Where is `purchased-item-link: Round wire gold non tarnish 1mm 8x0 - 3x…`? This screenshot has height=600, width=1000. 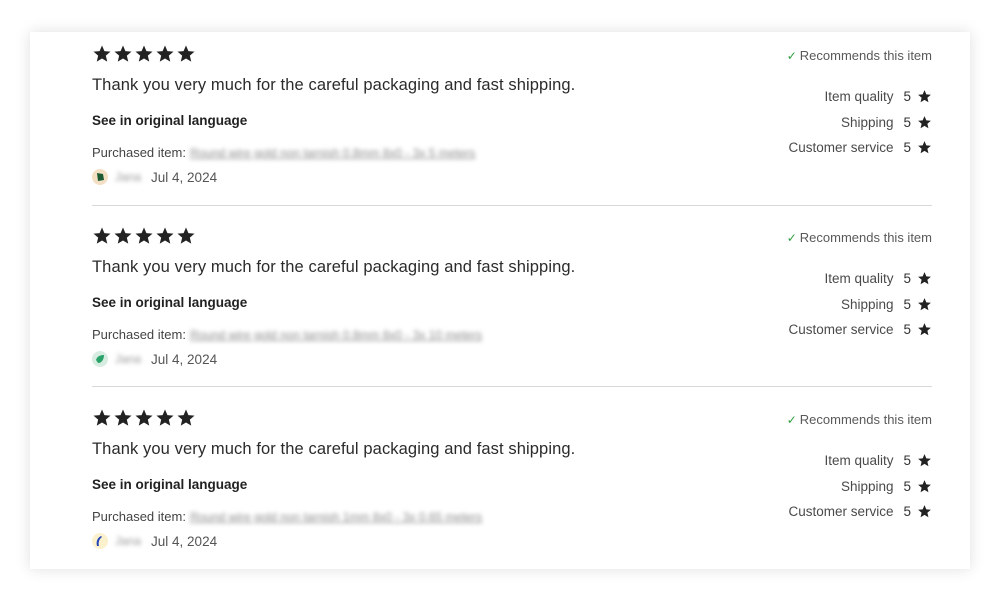 purchased-item-link: Round wire gold non tarnish 1mm 8x0 - 3x… is located at coordinates (336, 517).